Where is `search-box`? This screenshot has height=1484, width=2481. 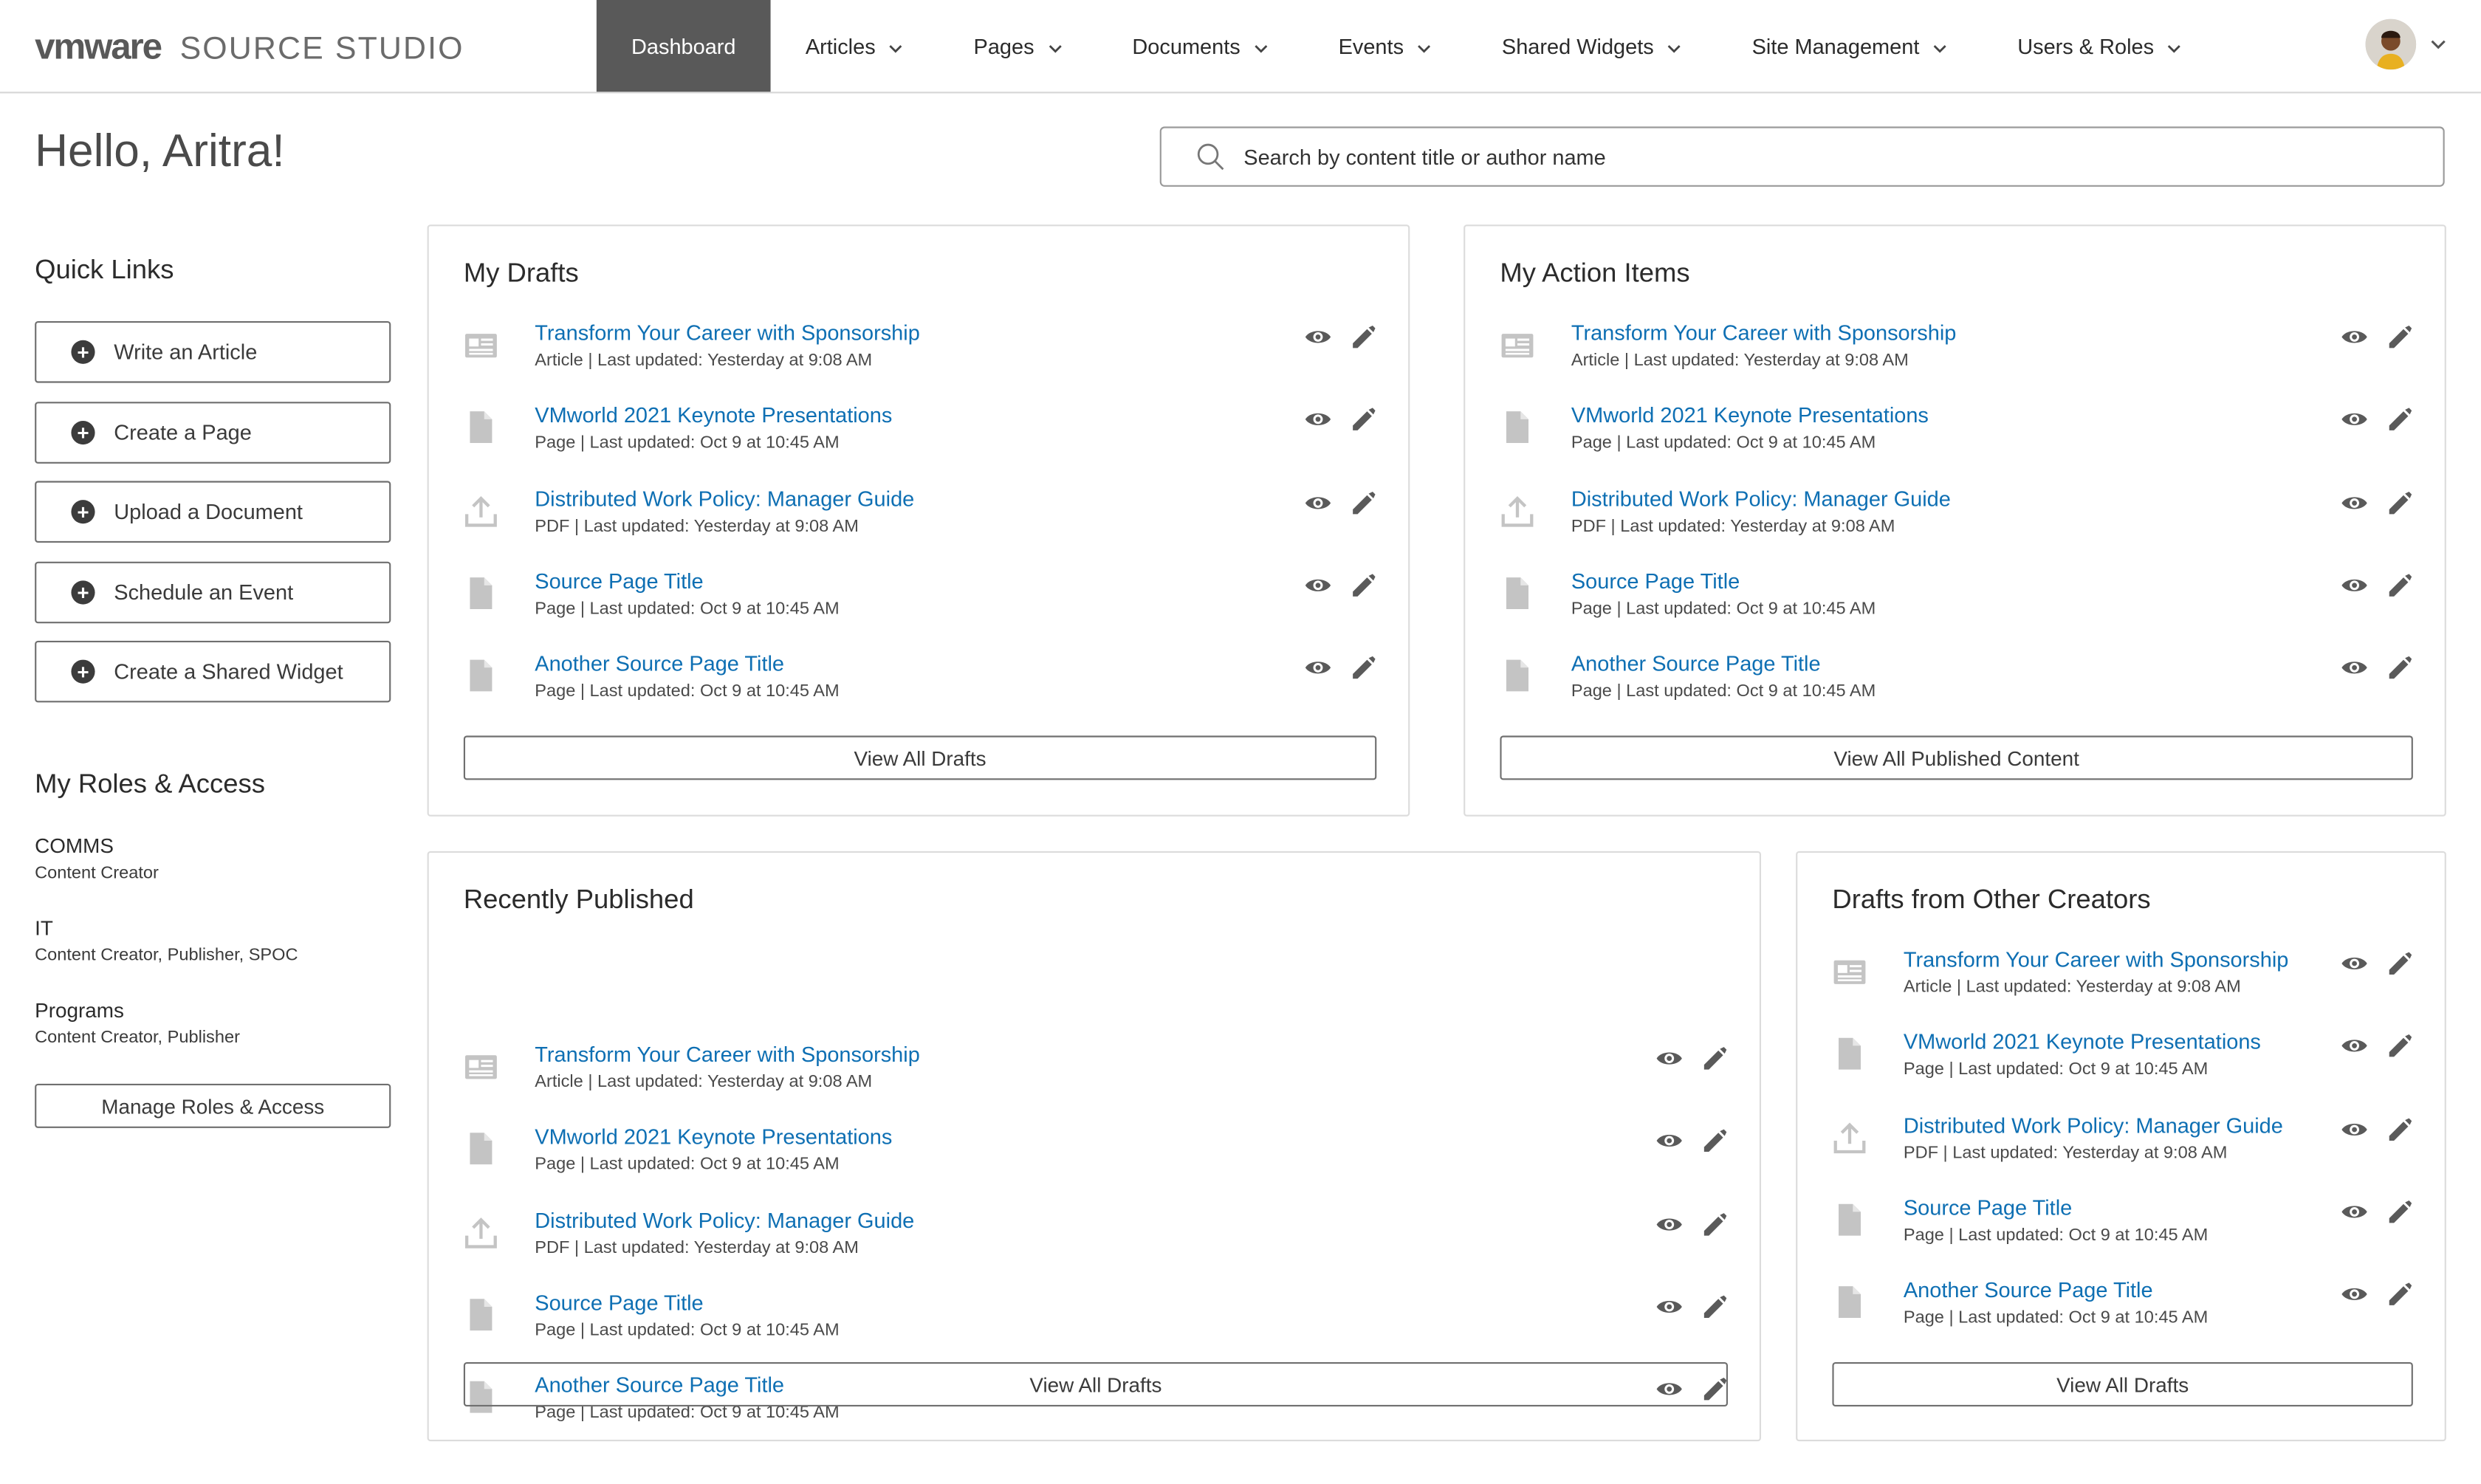 search-box is located at coordinates (1802, 156).